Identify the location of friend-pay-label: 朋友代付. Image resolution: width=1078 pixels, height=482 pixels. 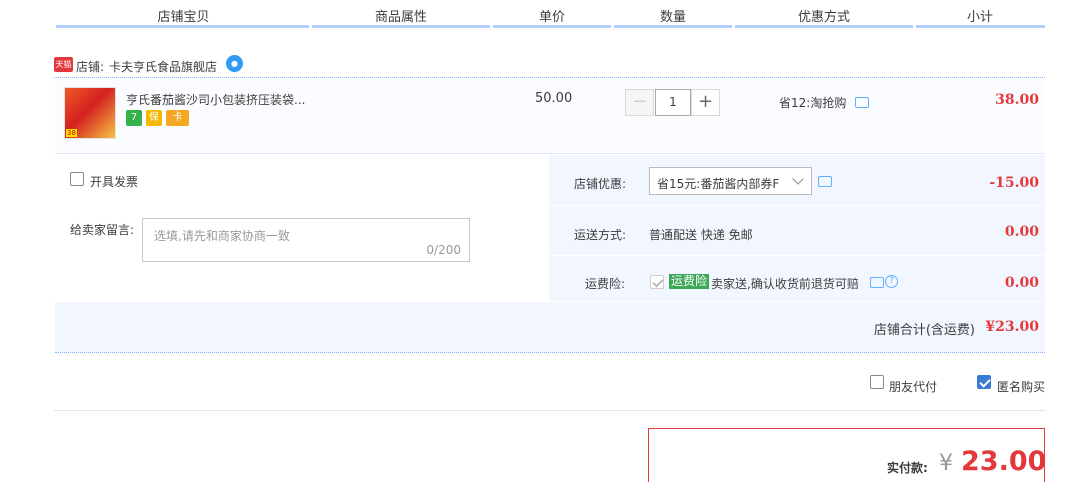
(913, 387).